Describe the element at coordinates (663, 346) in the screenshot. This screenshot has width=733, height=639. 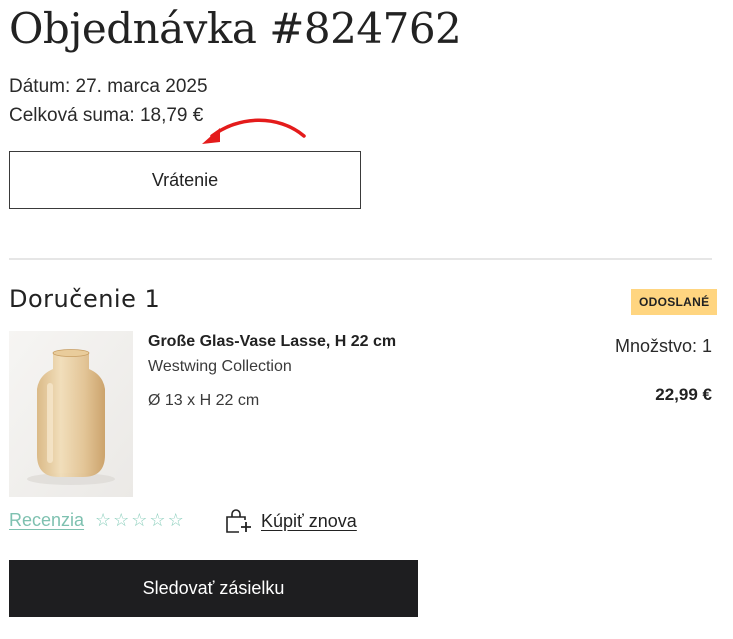
I see `product-quantity: Množstvo: 1` at that location.